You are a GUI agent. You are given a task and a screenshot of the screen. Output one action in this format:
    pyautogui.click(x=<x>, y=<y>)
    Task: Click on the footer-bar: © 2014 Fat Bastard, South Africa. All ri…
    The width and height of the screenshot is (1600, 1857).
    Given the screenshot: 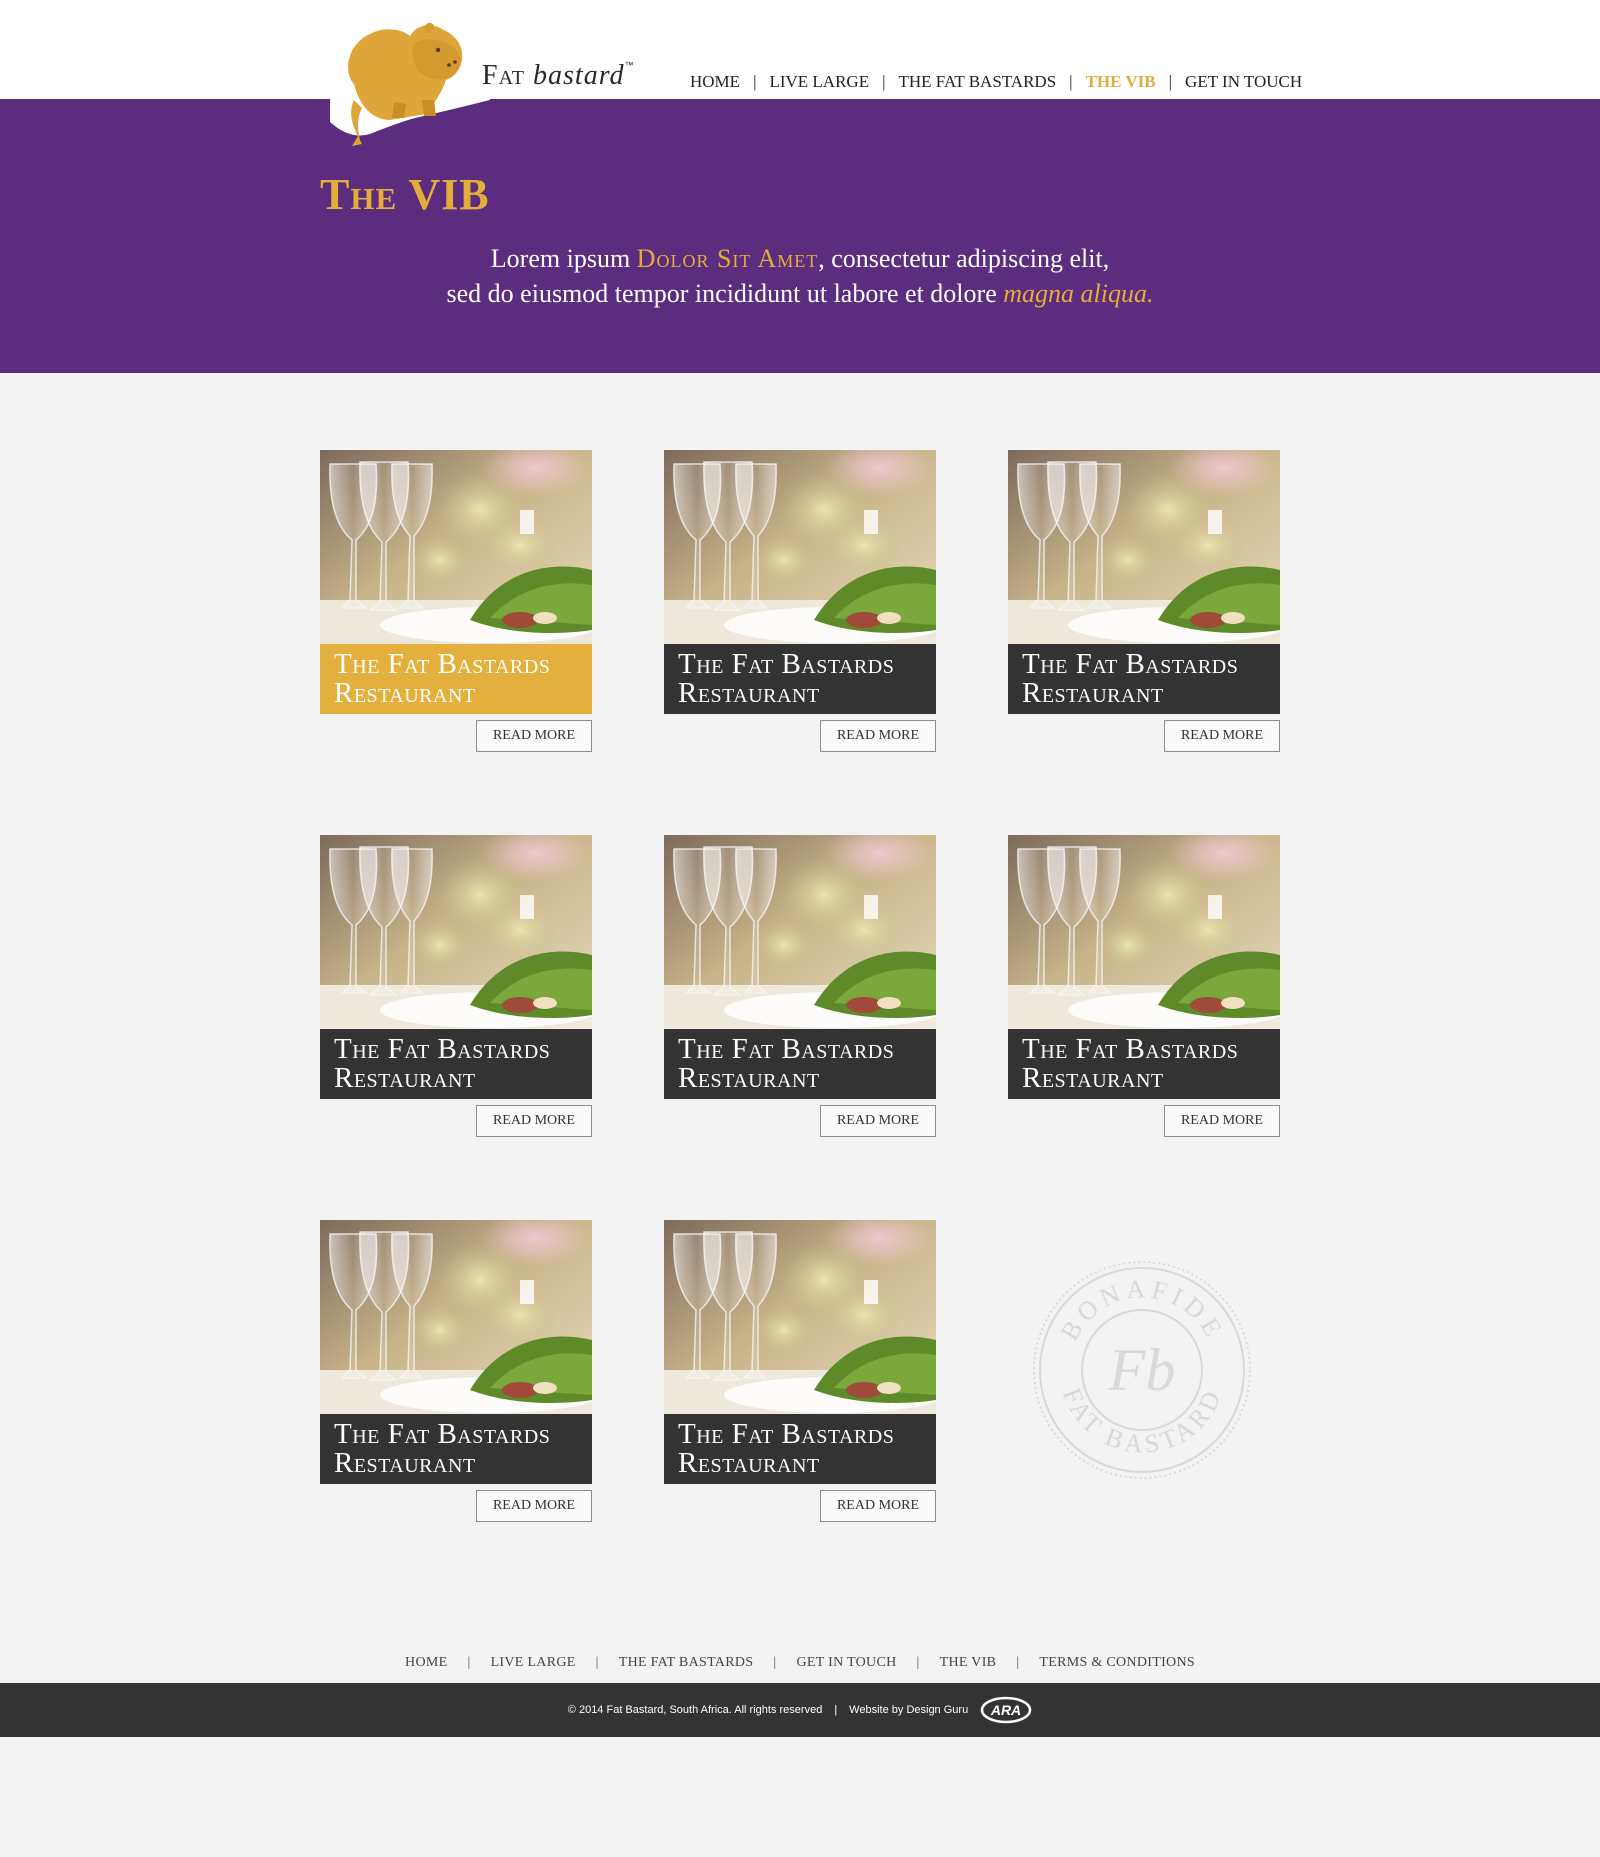 What is the action you would take?
    pyautogui.click(x=800, y=1710)
    